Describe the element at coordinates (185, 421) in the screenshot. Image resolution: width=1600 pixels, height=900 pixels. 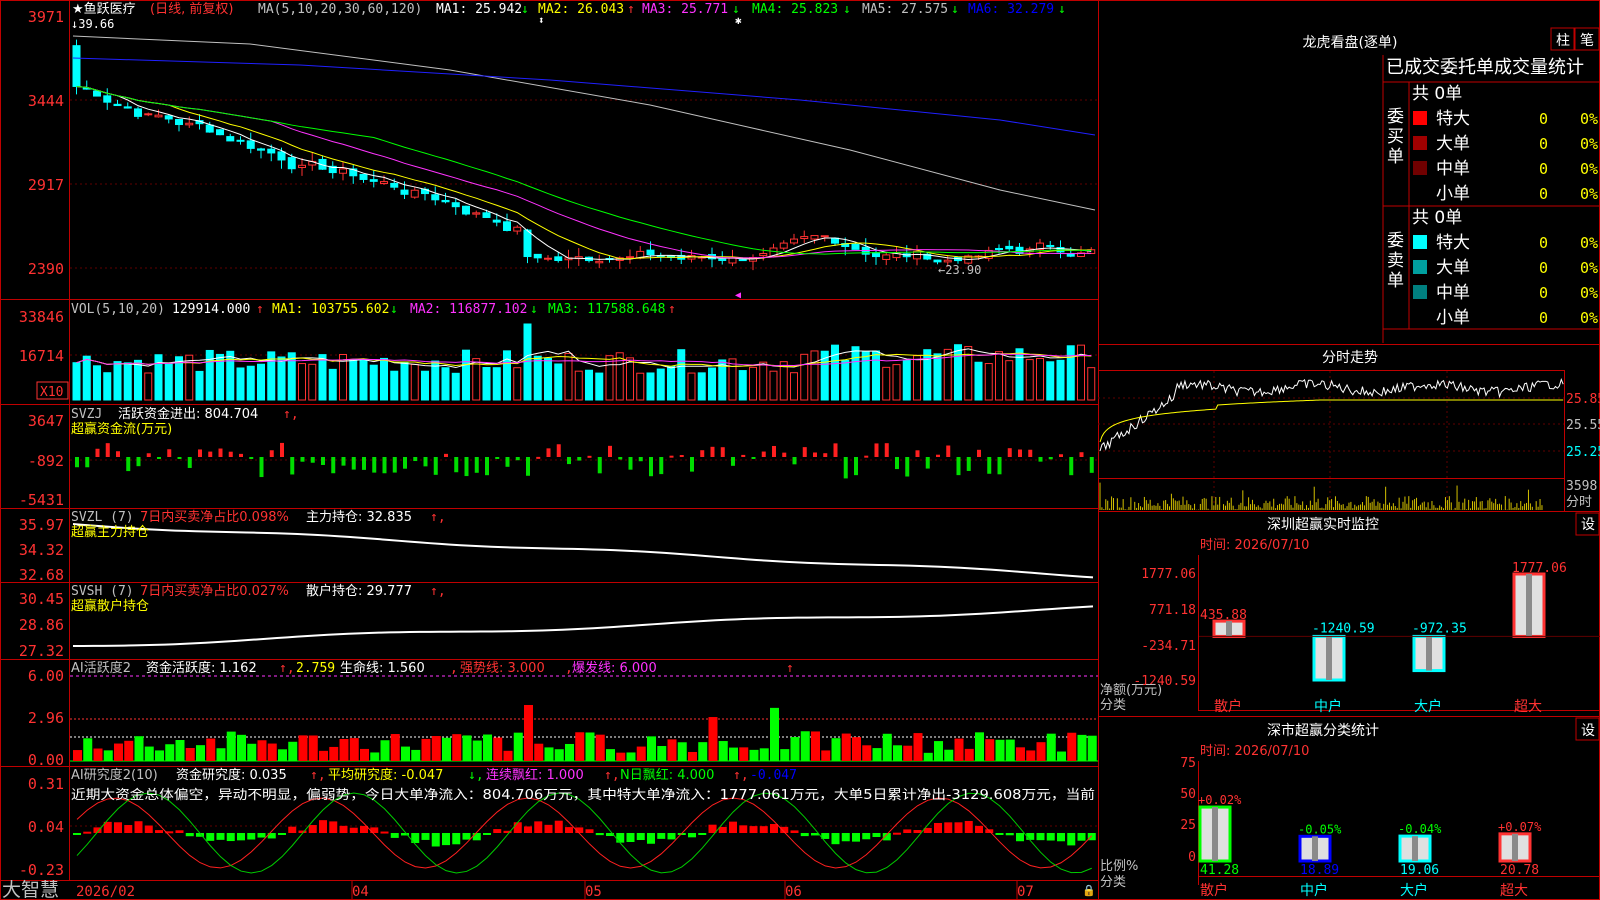
I see `svzj-header: SVZJ 活跃资金进出: 804.704 ↑, 超赢资金流(万元)` at that location.